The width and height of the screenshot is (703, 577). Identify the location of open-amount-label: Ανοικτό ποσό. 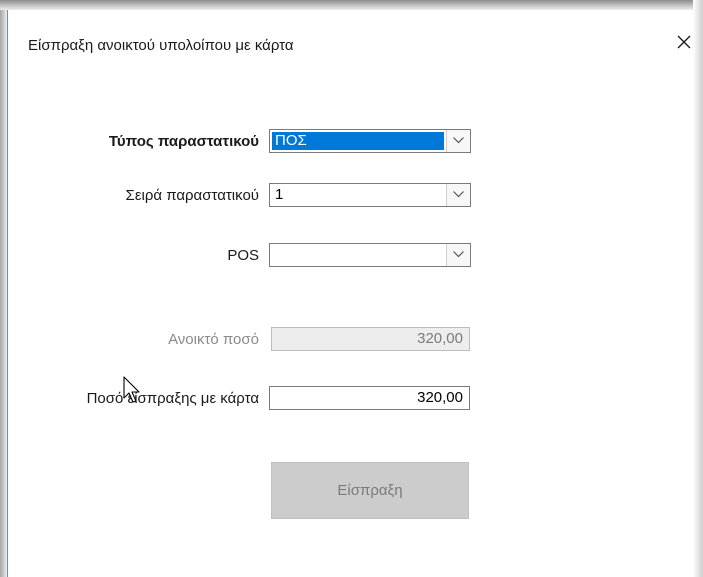
(213, 339).